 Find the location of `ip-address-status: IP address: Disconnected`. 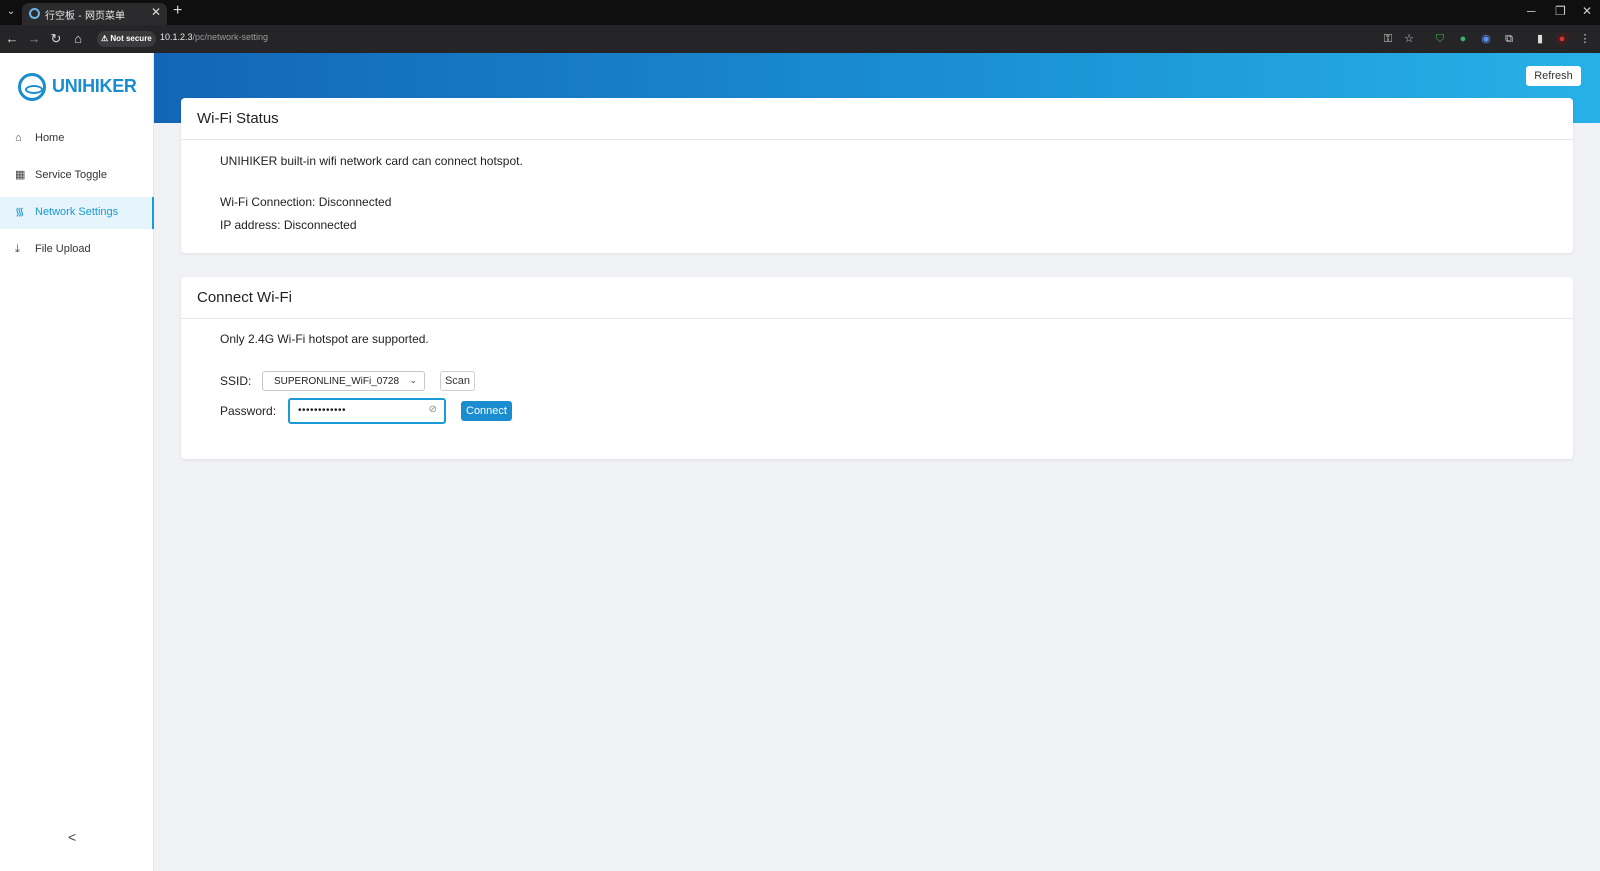

ip-address-status: IP address: Disconnected is located at coordinates (288, 225).